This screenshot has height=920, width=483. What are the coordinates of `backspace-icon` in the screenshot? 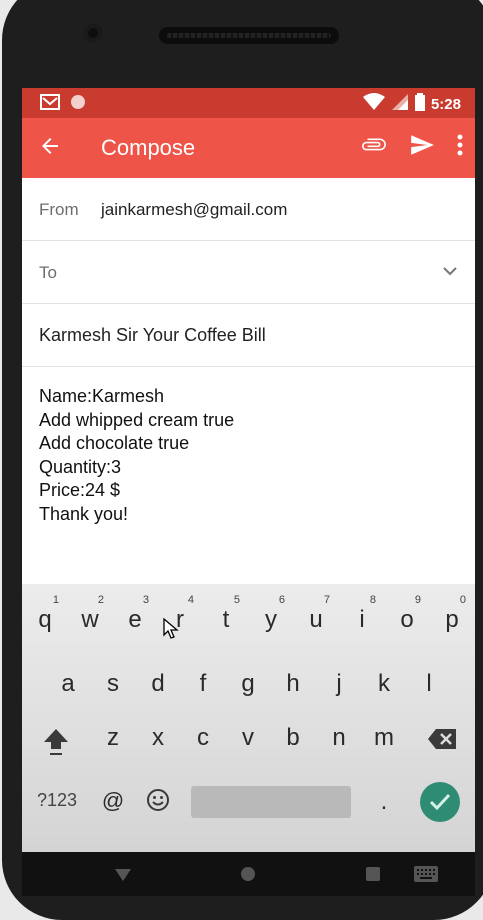 It's located at (442, 742).